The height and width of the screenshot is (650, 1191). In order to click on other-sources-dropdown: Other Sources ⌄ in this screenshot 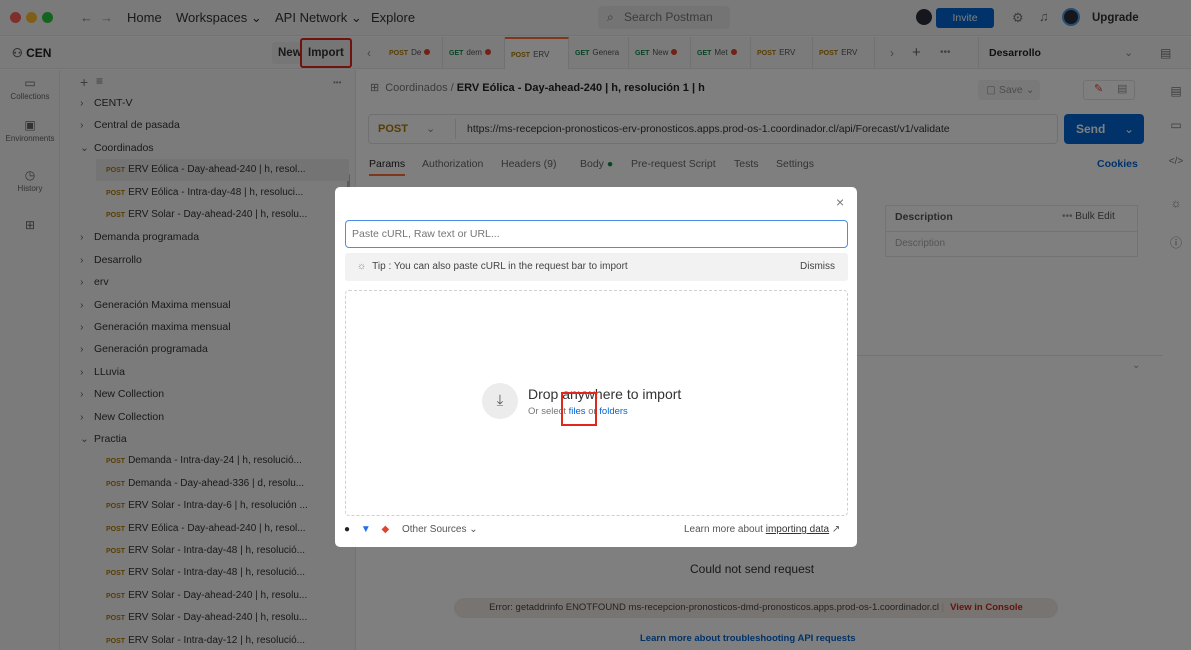, I will do `click(440, 529)`.